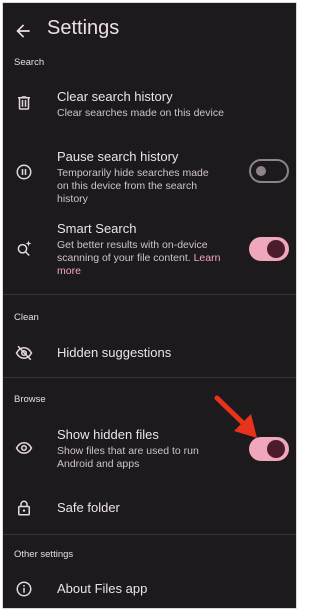  I want to click on back-arrow-icon, so click(23, 31).